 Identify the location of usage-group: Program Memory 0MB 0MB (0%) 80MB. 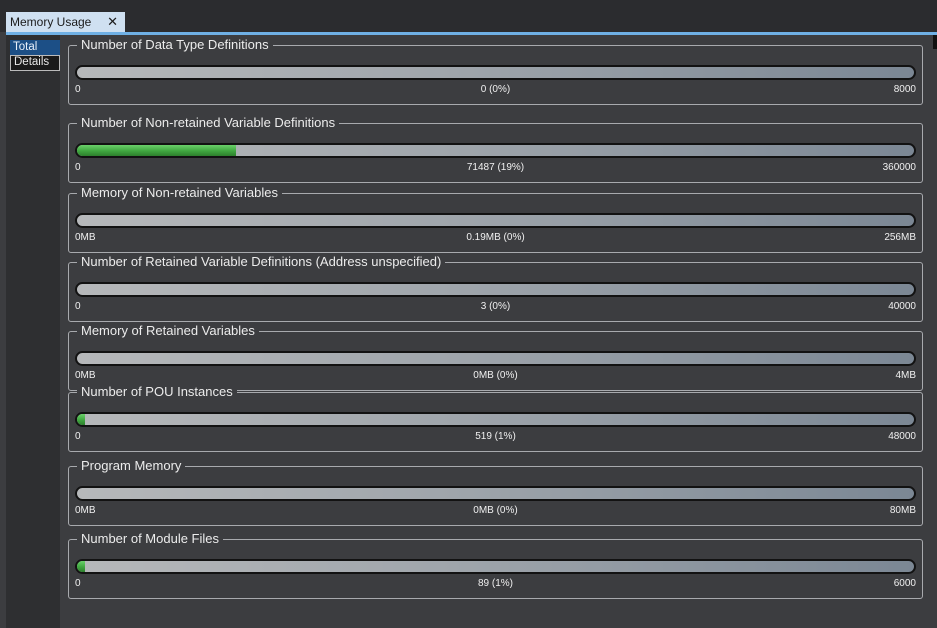
(495, 491).